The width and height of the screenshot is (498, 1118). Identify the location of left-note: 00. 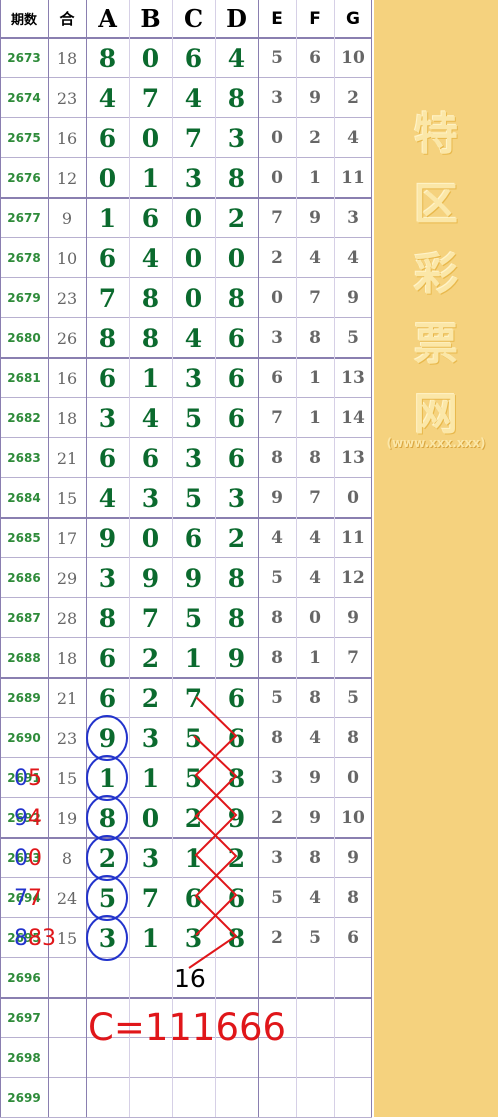
(28, 858).